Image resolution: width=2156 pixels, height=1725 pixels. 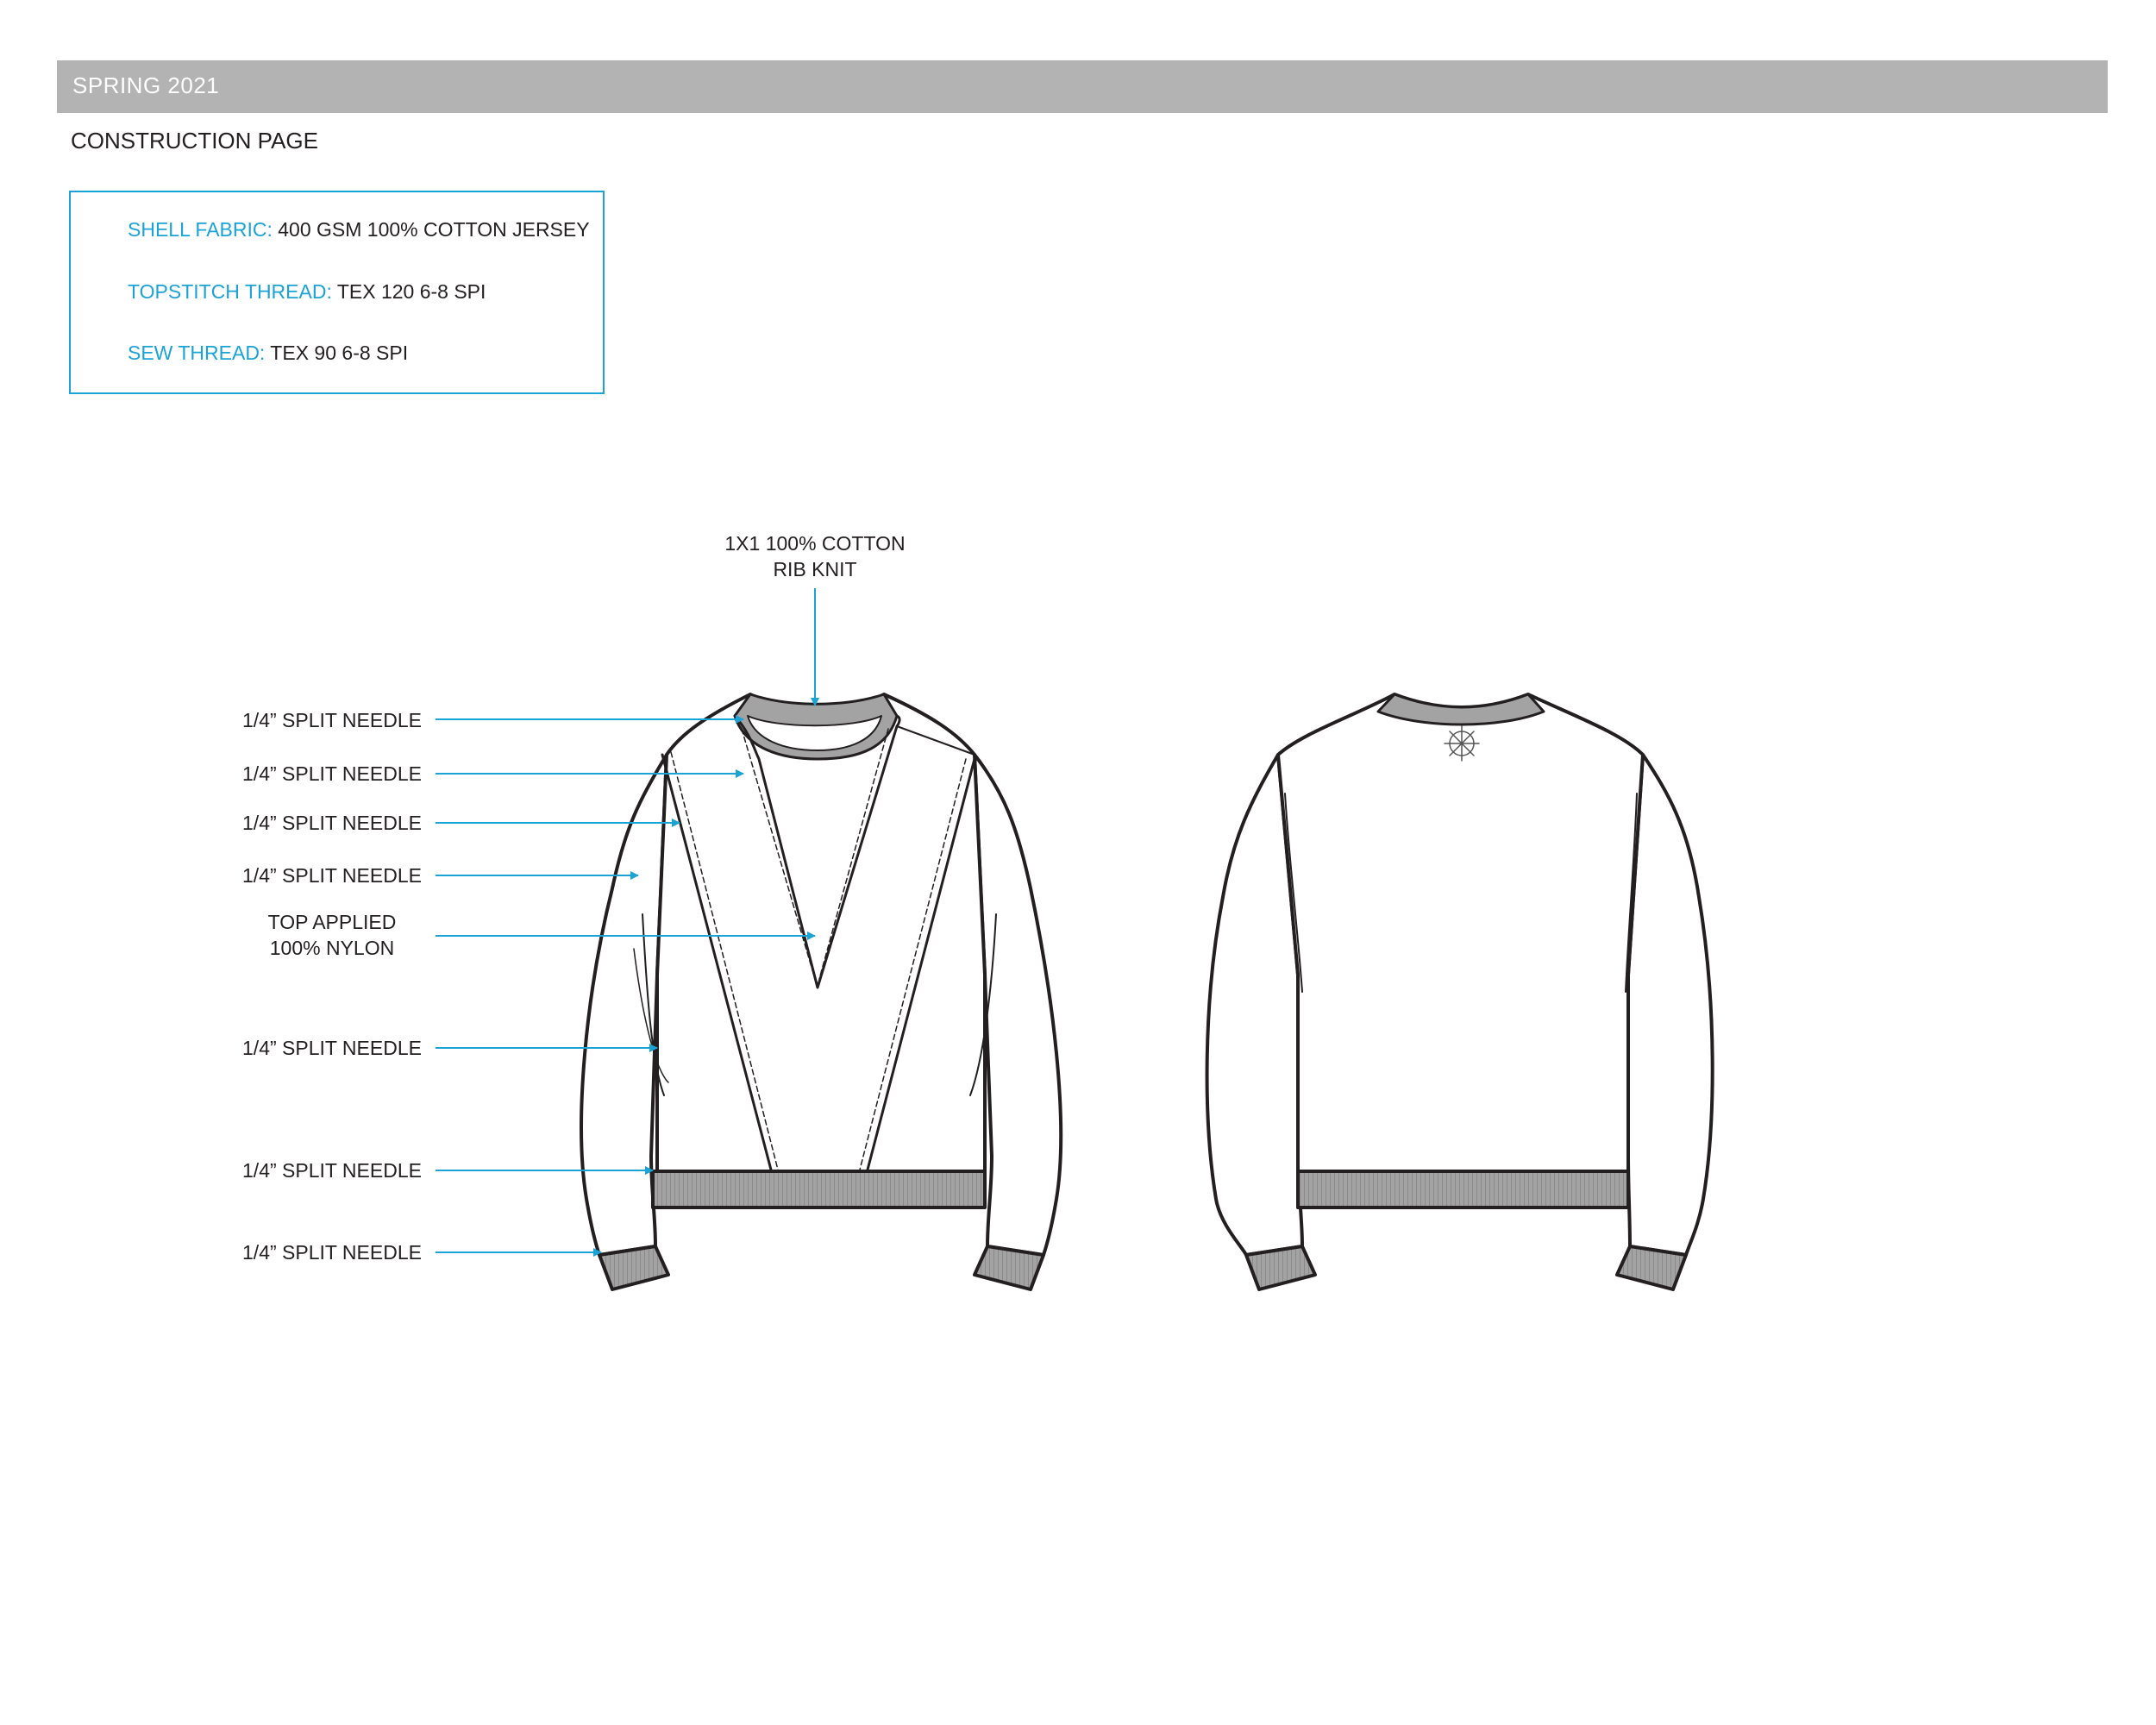 I want to click on front-waistband, so click(x=819, y=1189).